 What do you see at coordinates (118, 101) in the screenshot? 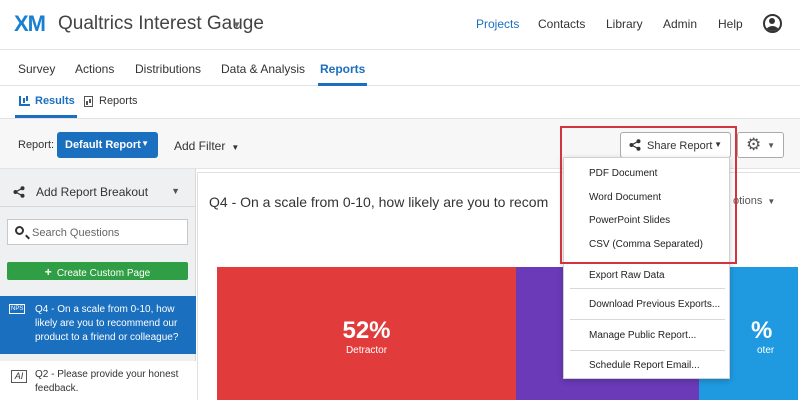
I see `tab-reports-label: Reports` at bounding box center [118, 101].